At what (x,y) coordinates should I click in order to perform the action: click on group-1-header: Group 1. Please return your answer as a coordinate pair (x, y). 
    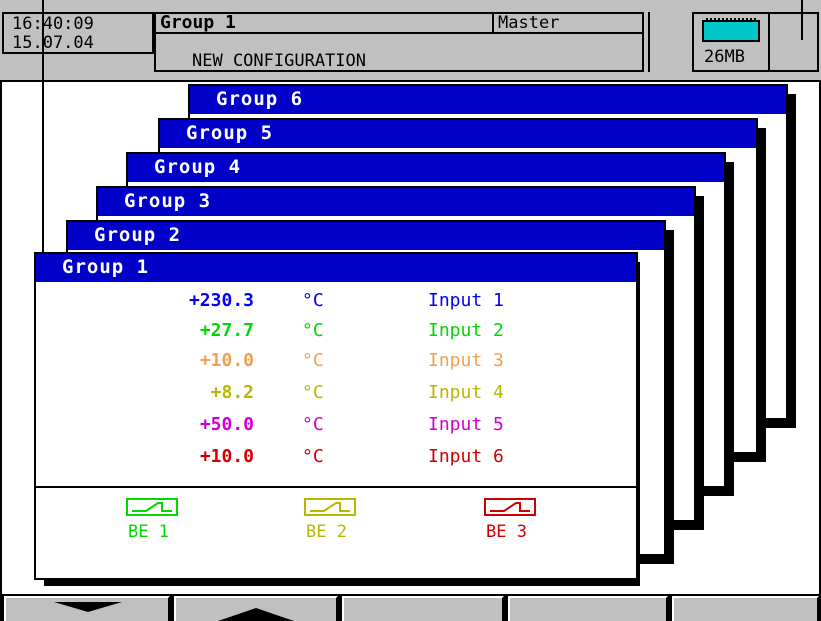
    Looking at the image, I should click on (336, 267).